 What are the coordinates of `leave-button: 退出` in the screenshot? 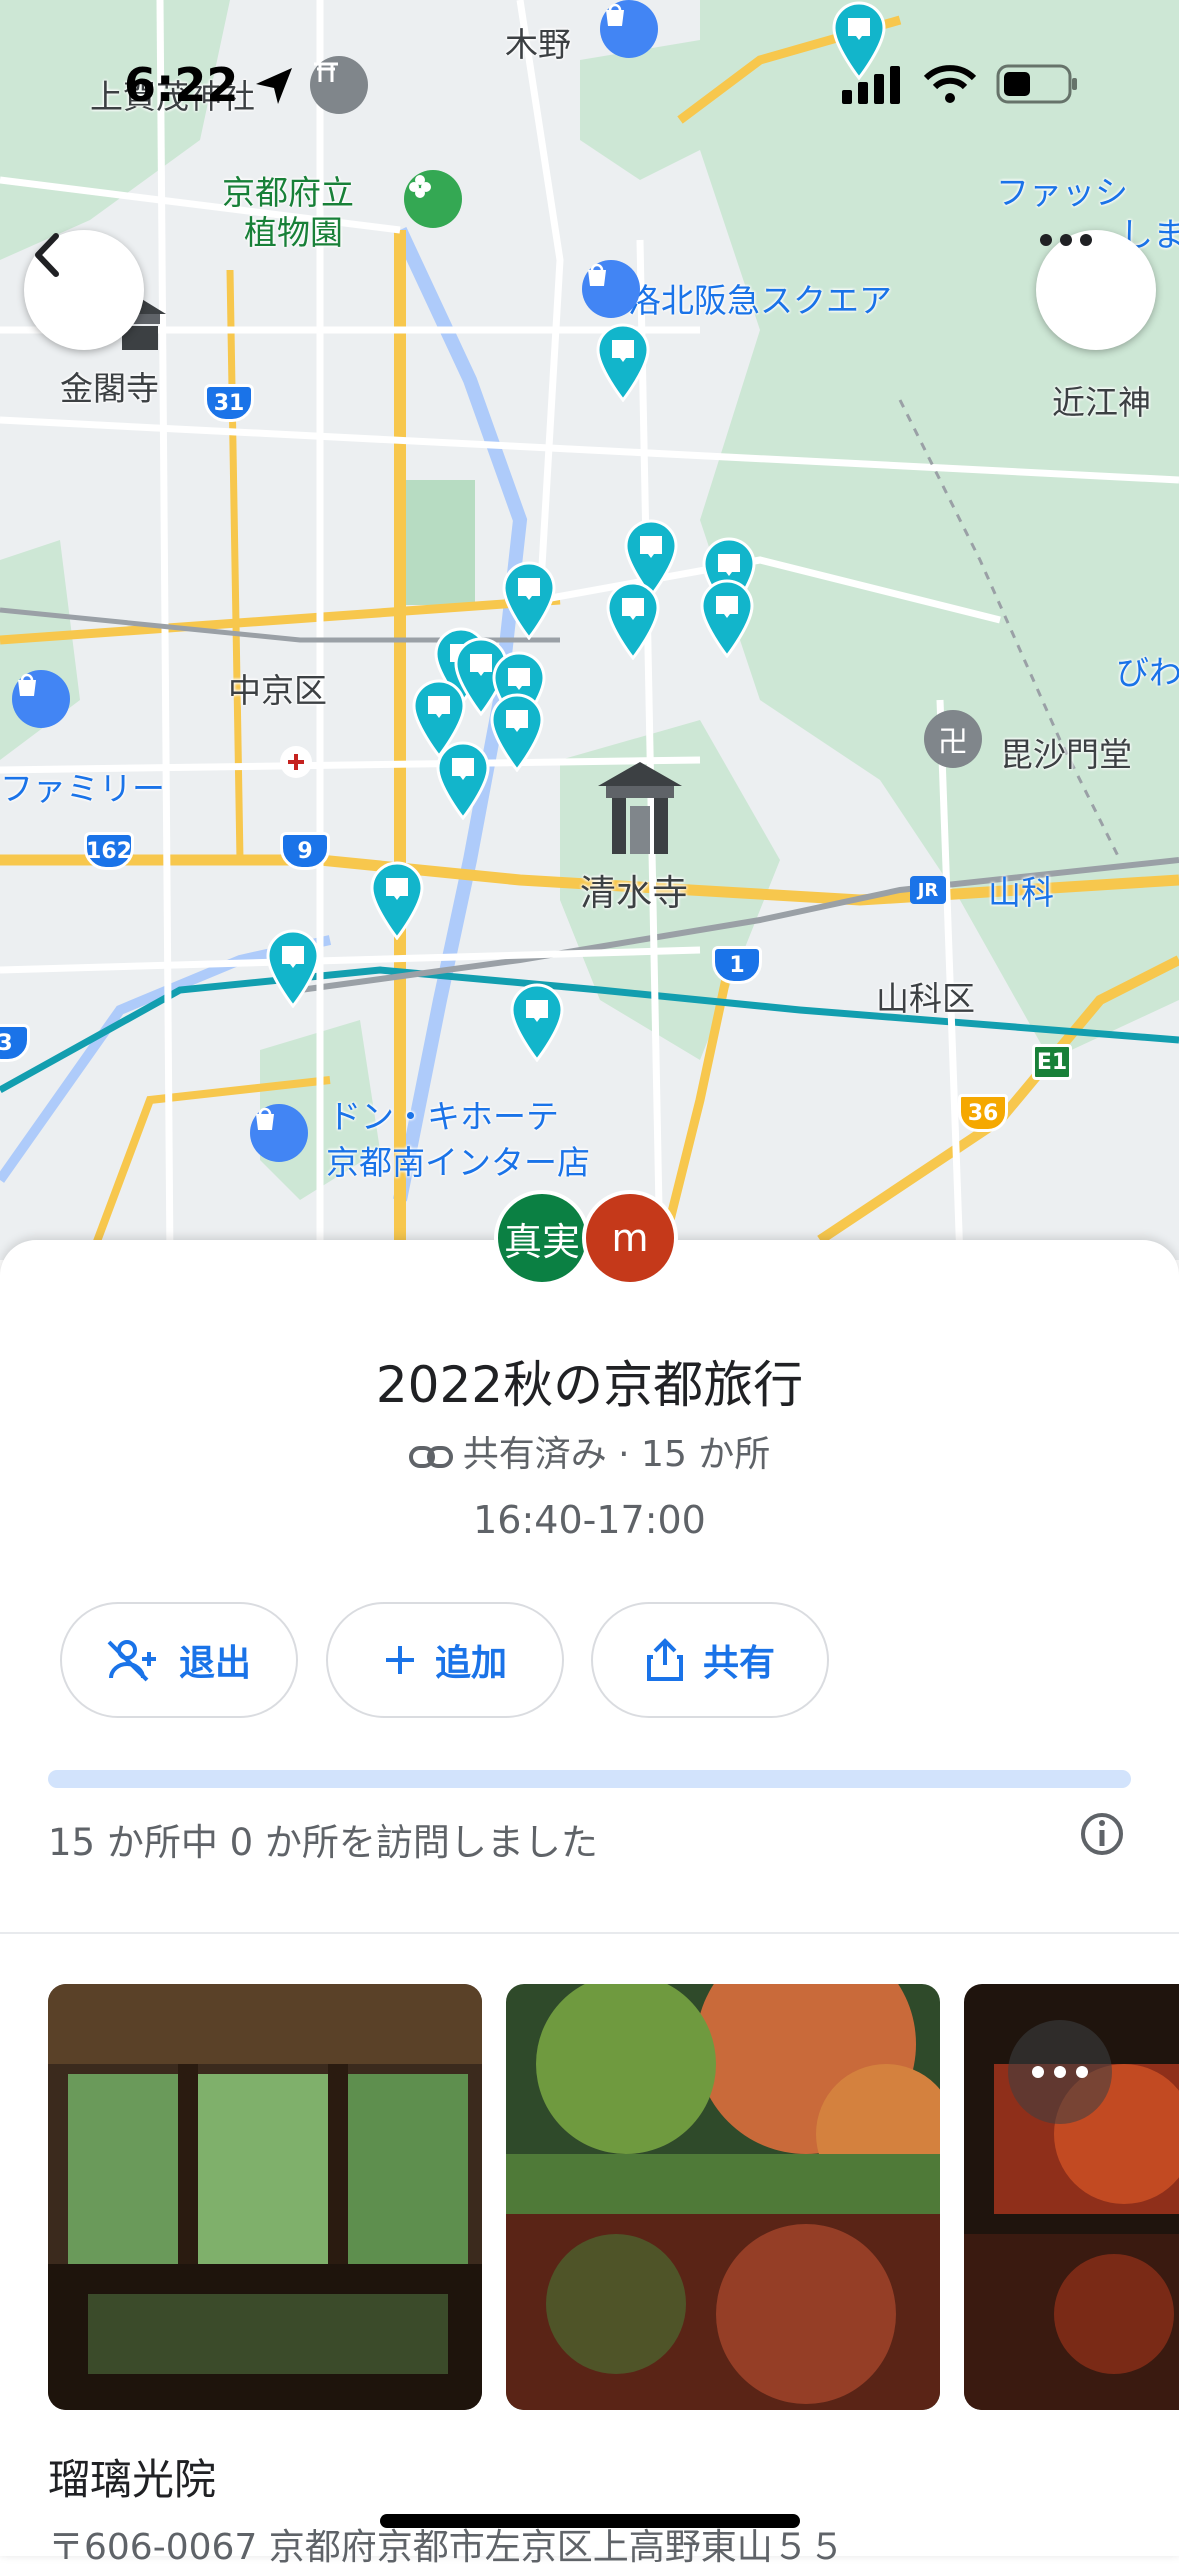 It's located at (179, 1660).